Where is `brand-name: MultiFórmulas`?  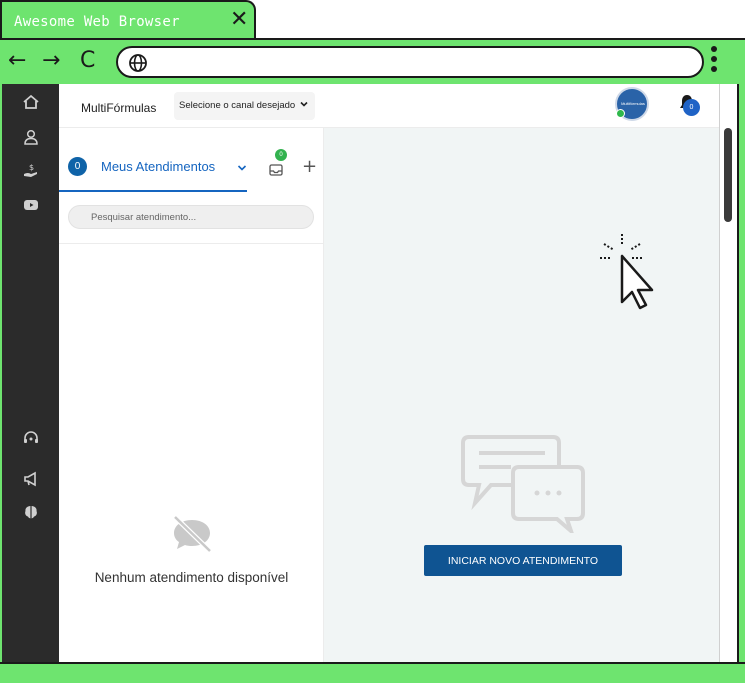 brand-name: MultiFórmulas is located at coordinates (119, 108).